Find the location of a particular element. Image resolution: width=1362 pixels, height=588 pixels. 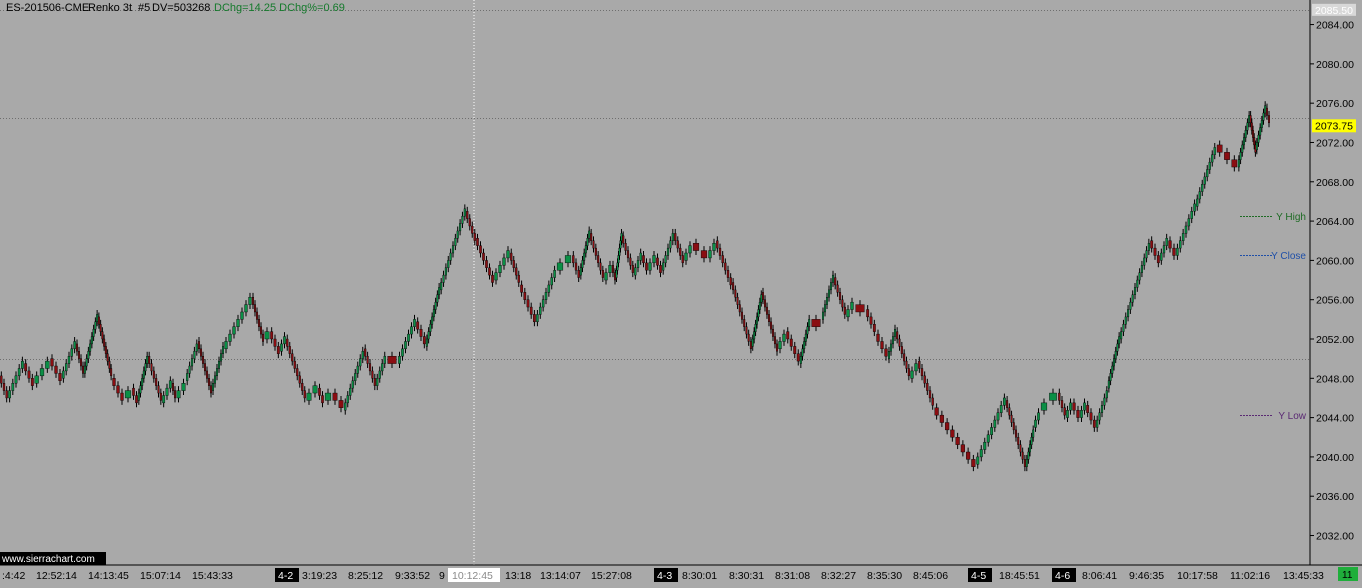

price-tick-label: 2072.00 is located at coordinates (1335, 143).